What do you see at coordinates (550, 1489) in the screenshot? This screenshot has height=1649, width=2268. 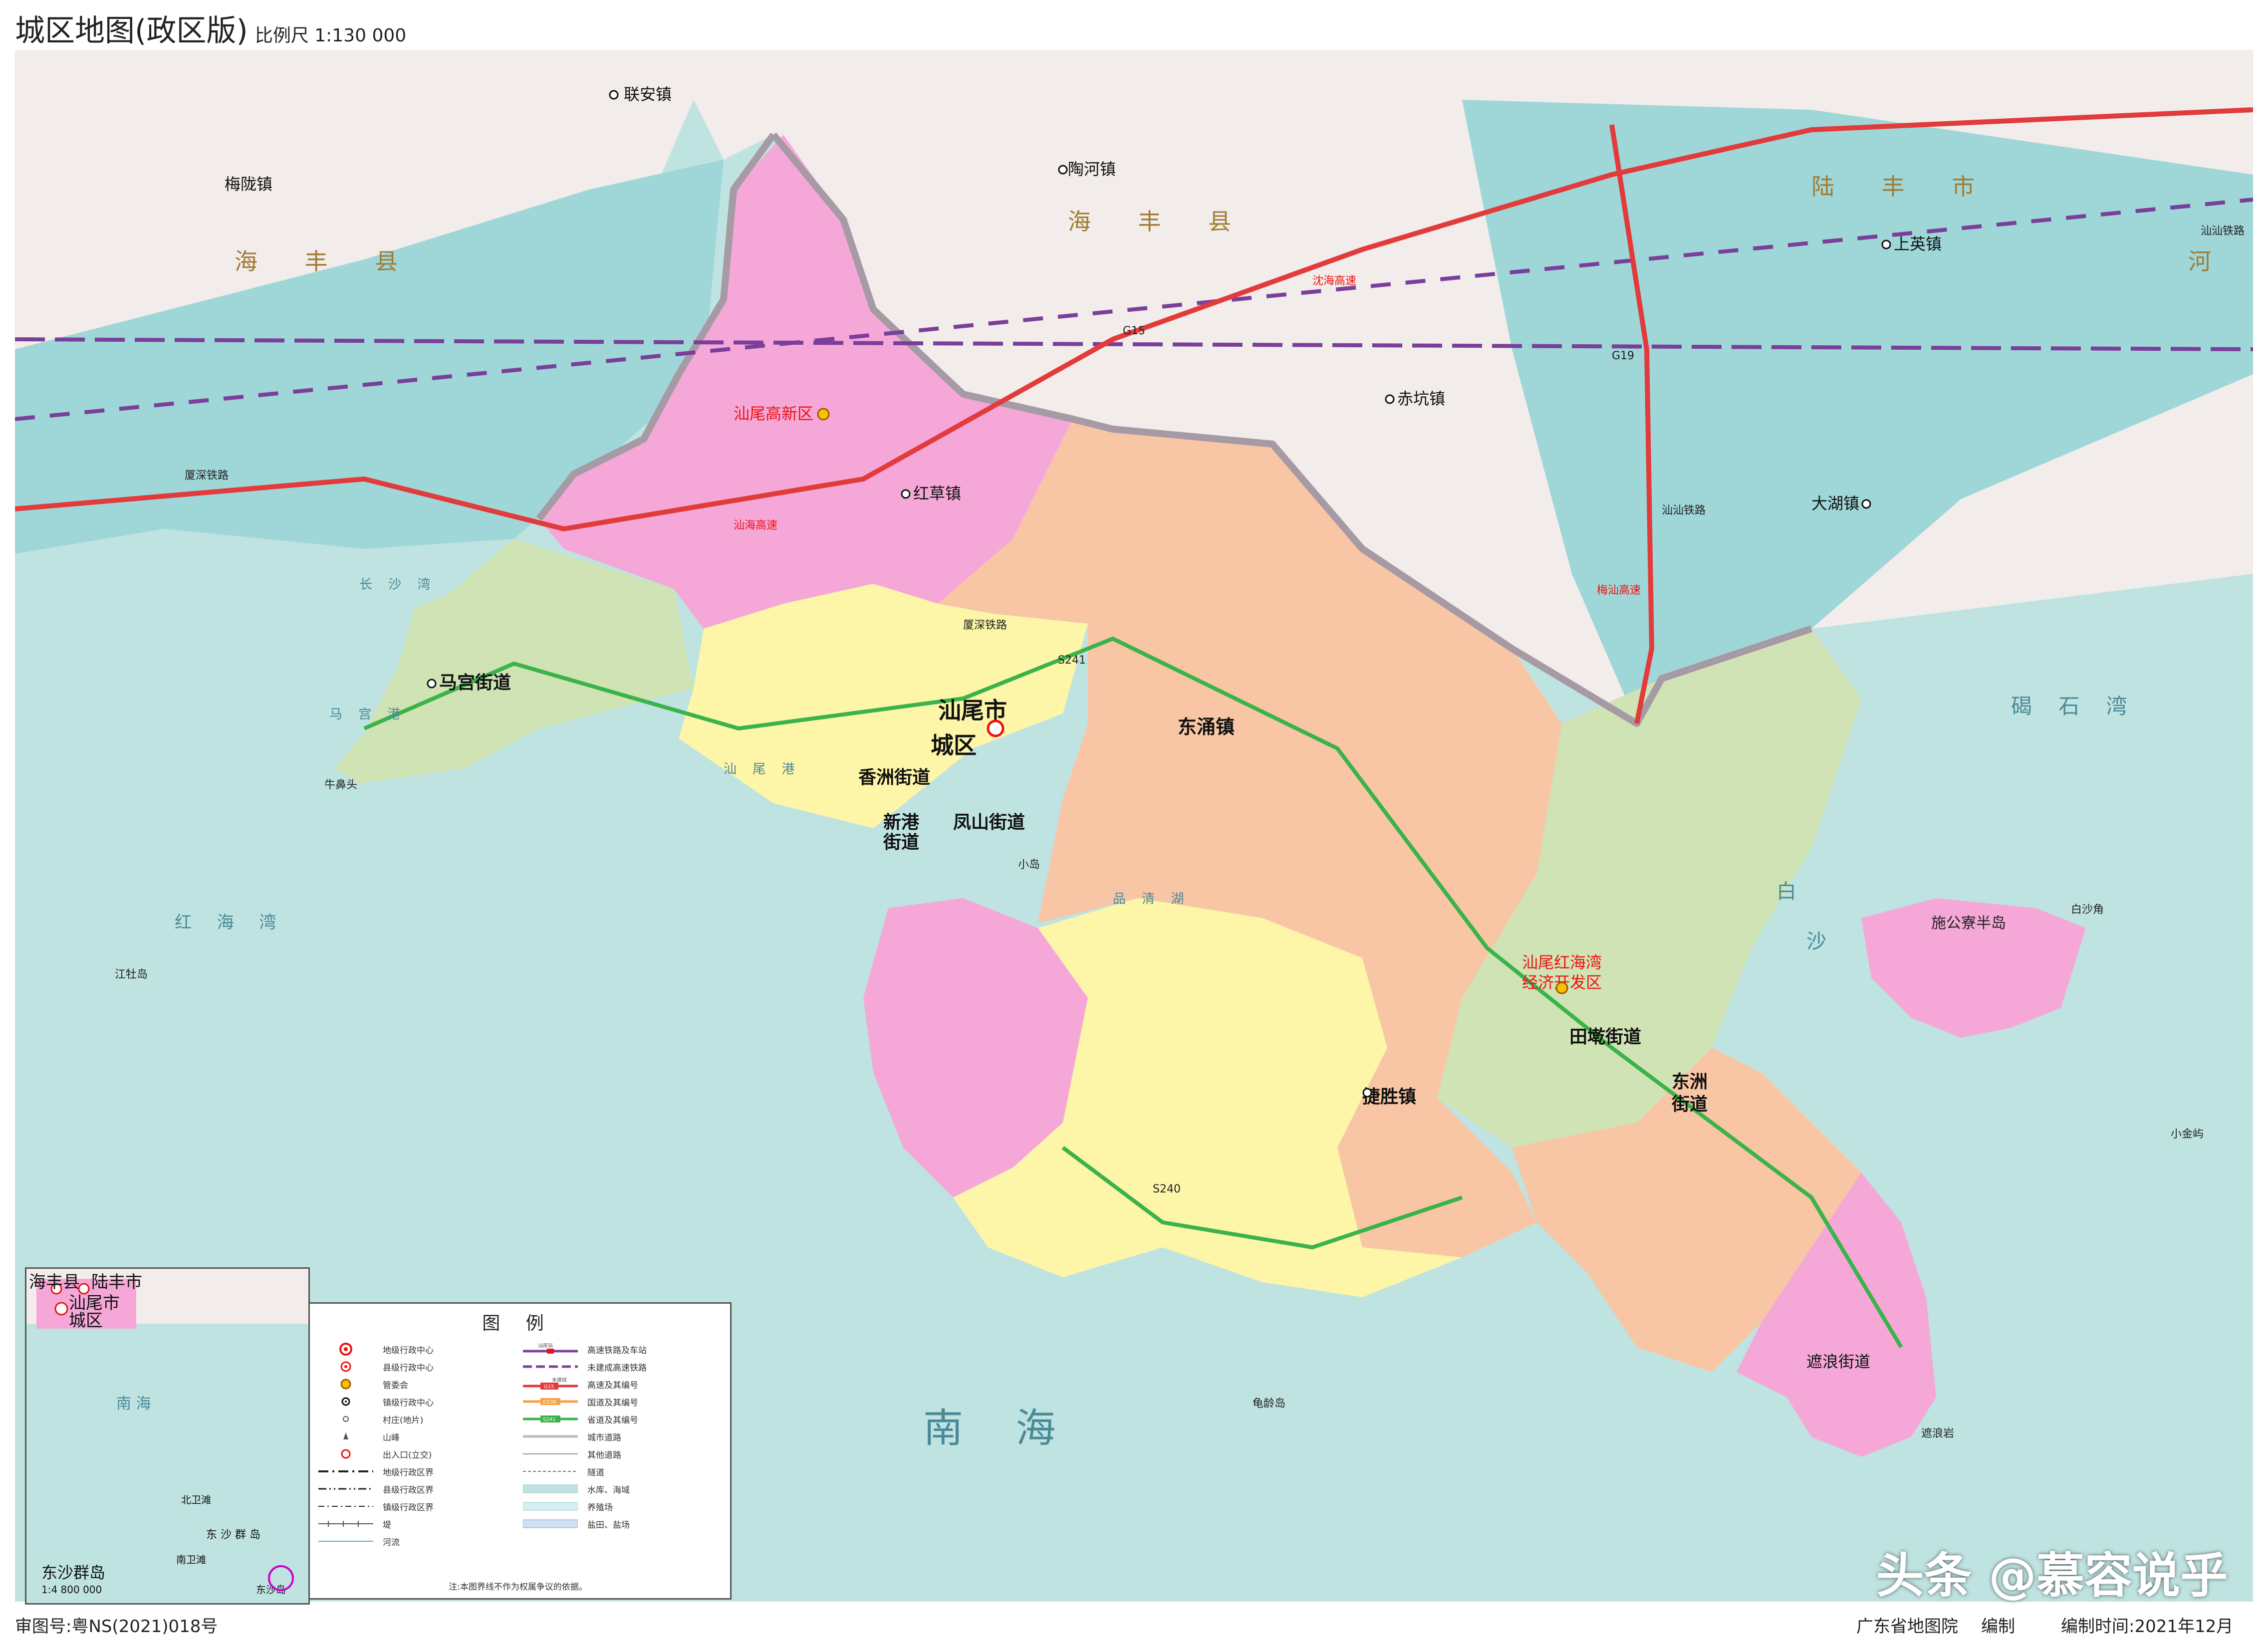 I see `reservoir-icon` at bounding box center [550, 1489].